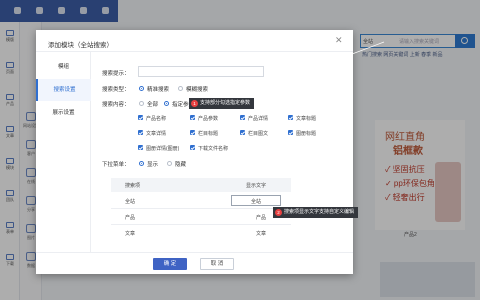 The height and width of the screenshot is (300, 480). I want to click on annotation-callout-2: 2 搜索项显示文字支持自定义编辑, so click(316, 212).